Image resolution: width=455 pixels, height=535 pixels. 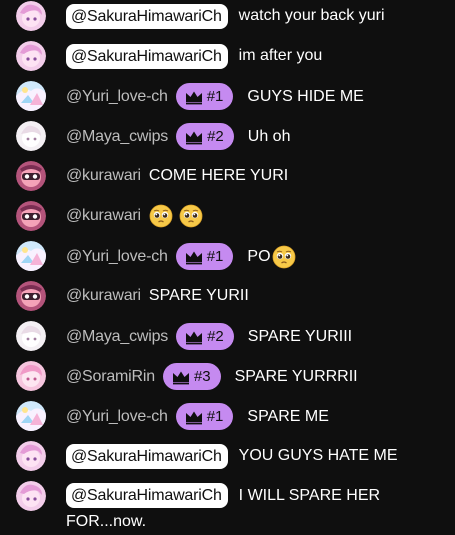 I want to click on chat-message-line: @SoramiRin #3 SPARE YURRRII, so click(x=257, y=376).